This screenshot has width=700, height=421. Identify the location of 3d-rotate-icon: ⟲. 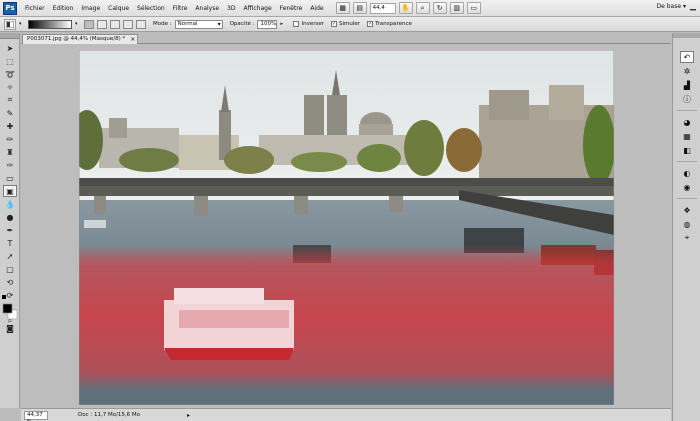
(10, 282).